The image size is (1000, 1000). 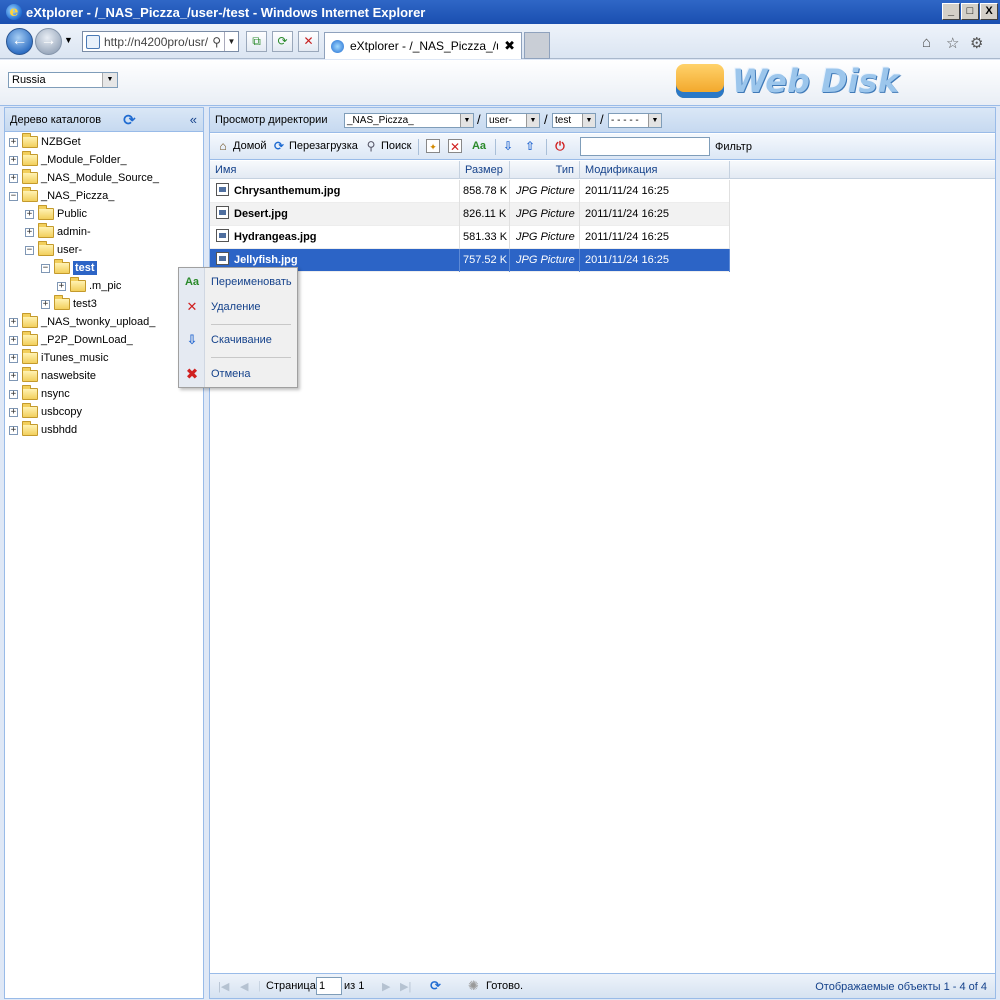 I want to click on tree-node-user: − user-, so click(x=53, y=250).